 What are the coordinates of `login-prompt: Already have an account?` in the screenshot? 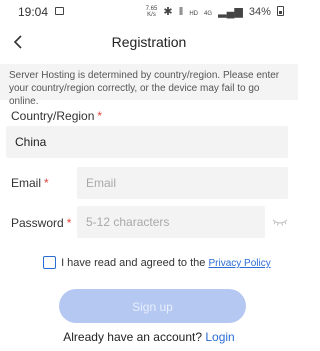 It's located at (133, 337).